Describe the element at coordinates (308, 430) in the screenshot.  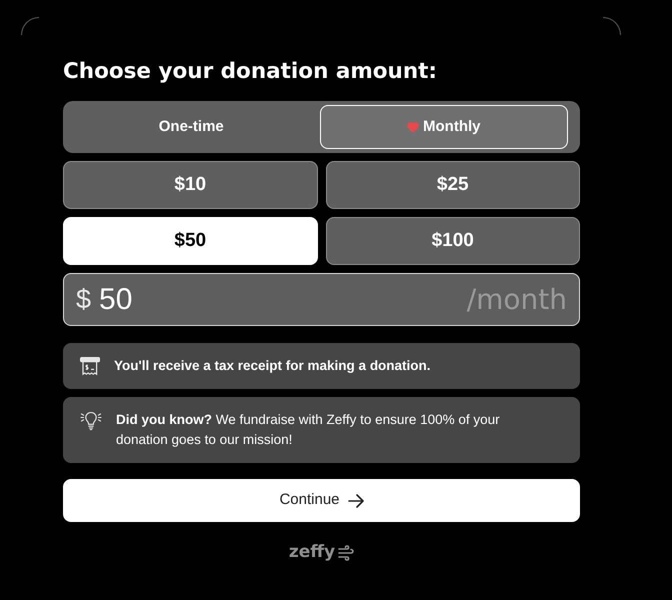
I see `notice-text: Did you know? We fundraise with Zeffy to ensure 100% of your donation goes to our mission!` at that location.